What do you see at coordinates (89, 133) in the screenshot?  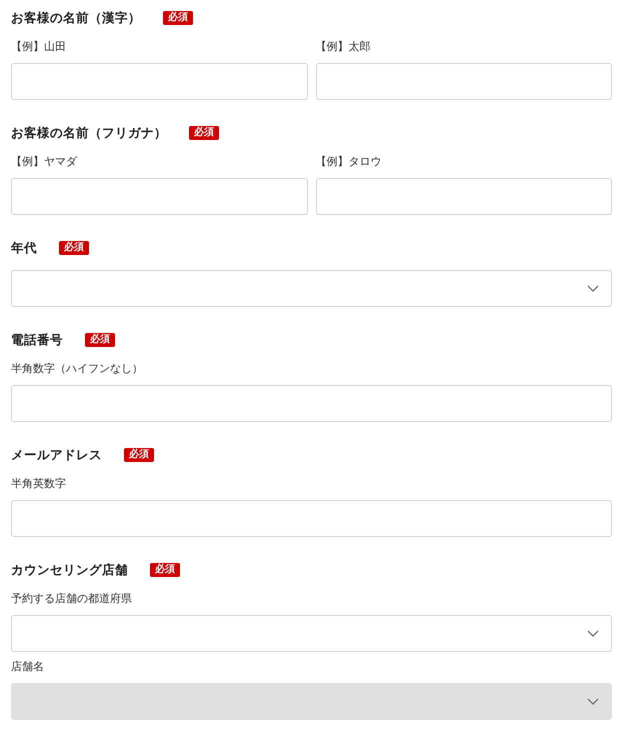 I see `section-title: お客様の名前（フリガナ）` at bounding box center [89, 133].